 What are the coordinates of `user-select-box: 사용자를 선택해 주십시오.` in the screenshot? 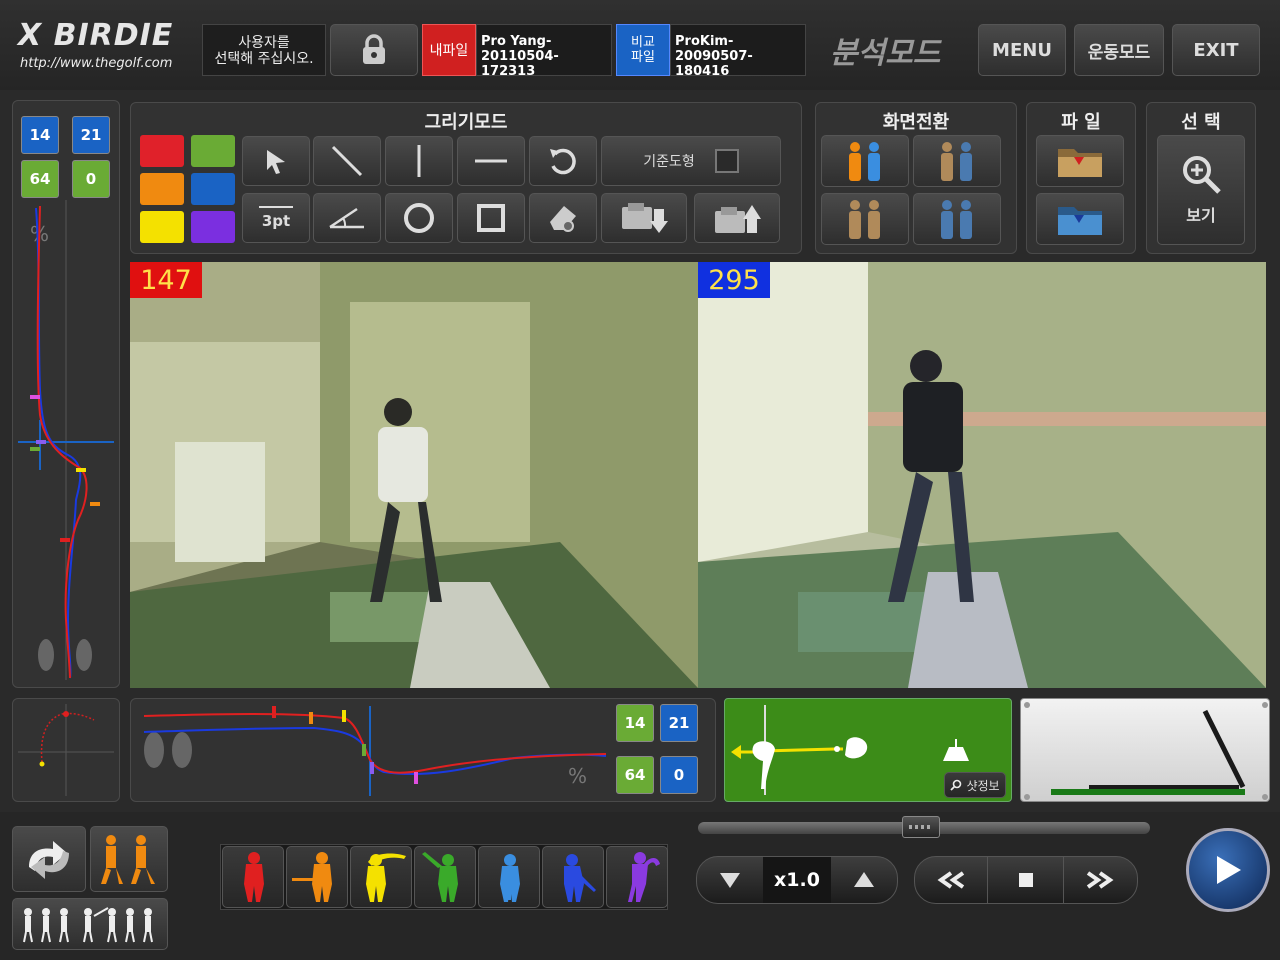 It's located at (264, 50).